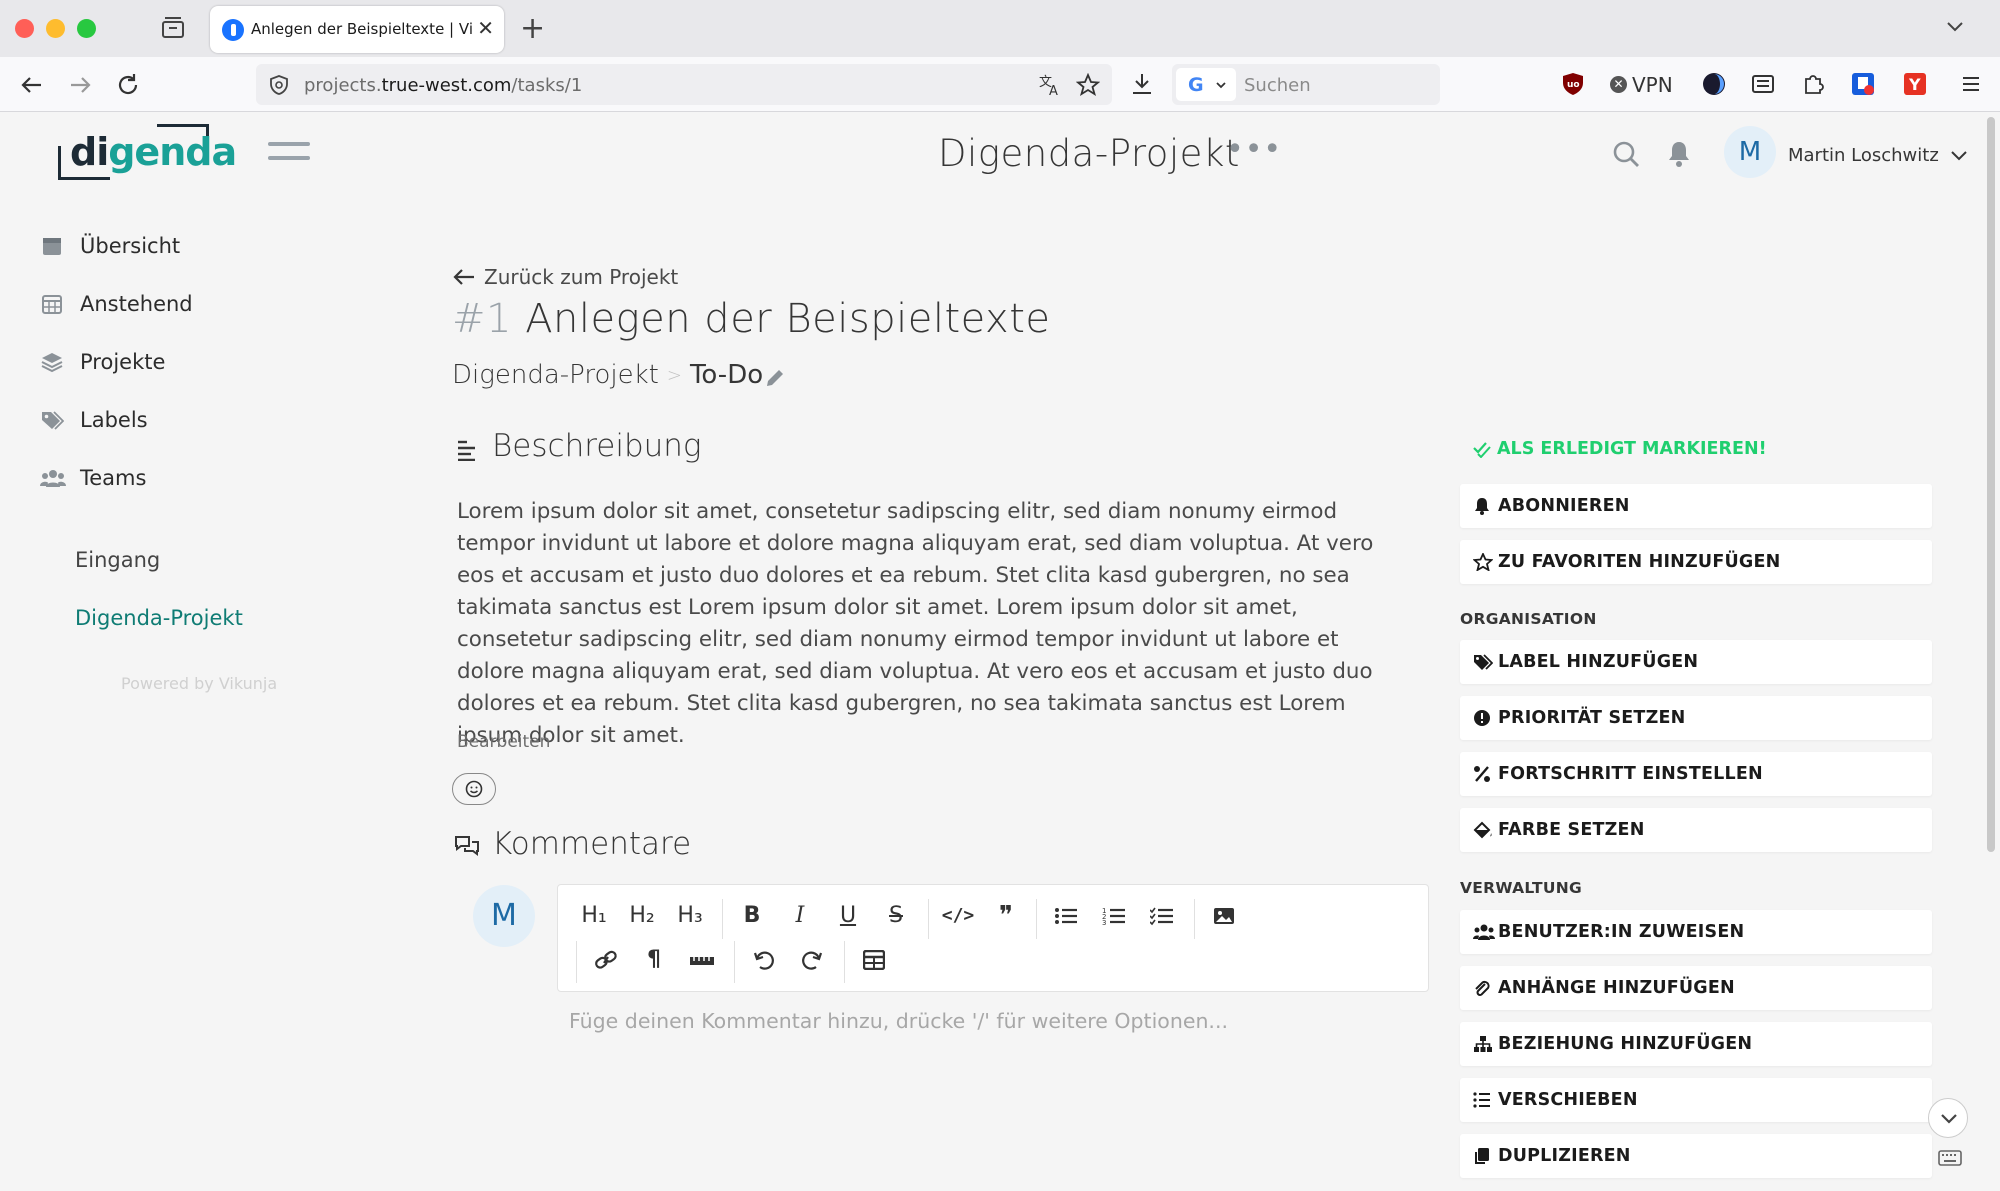 Image resolution: width=2000 pixels, height=1191 pixels. What do you see at coordinates (173, 28) in the screenshot?
I see `tab-overview-icon` at bounding box center [173, 28].